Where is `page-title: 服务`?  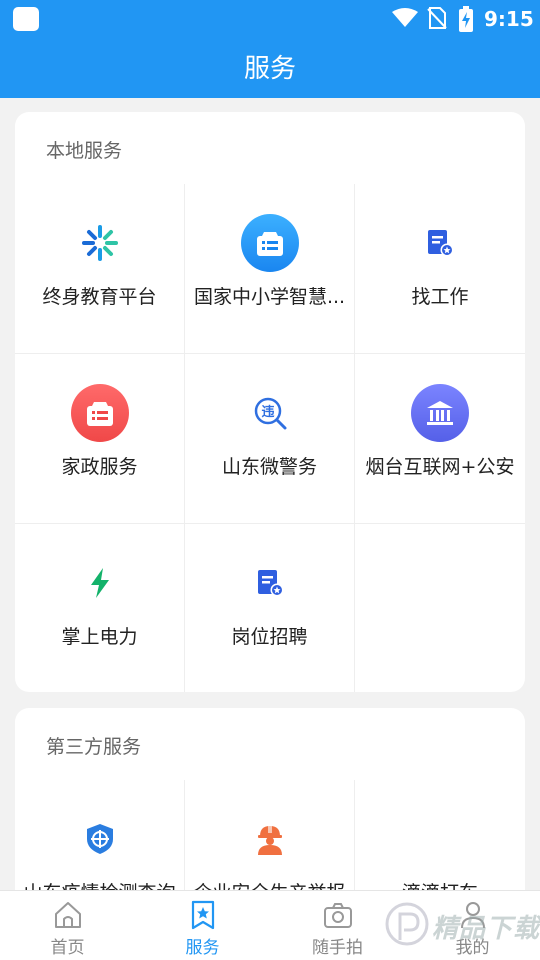
page-title: 服务 is located at coordinates (270, 68).